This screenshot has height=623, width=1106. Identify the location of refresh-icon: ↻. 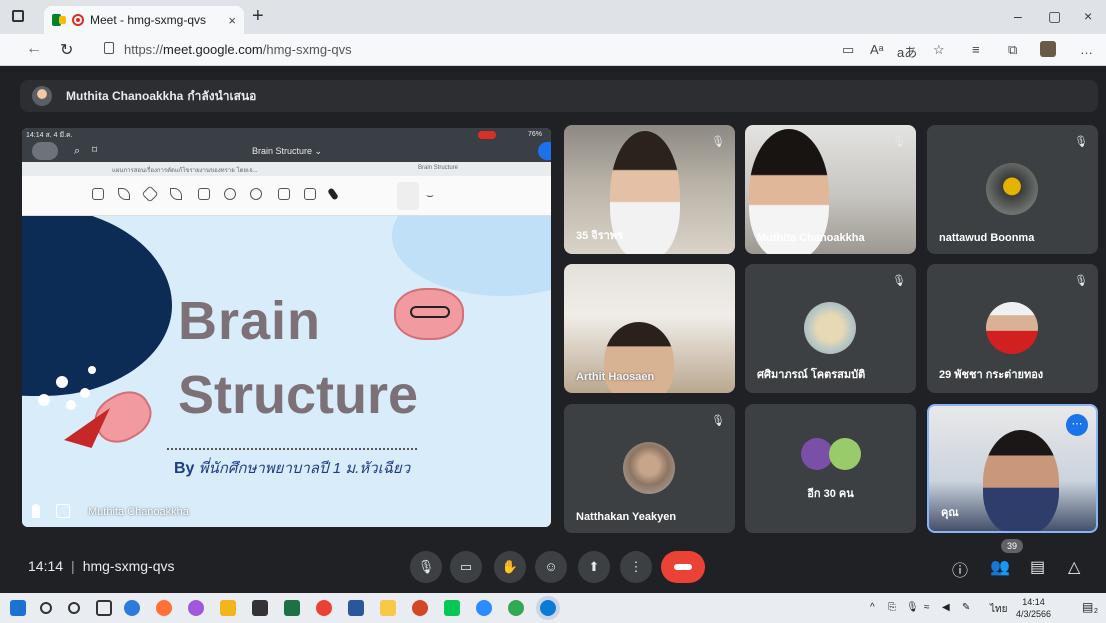
(66, 50).